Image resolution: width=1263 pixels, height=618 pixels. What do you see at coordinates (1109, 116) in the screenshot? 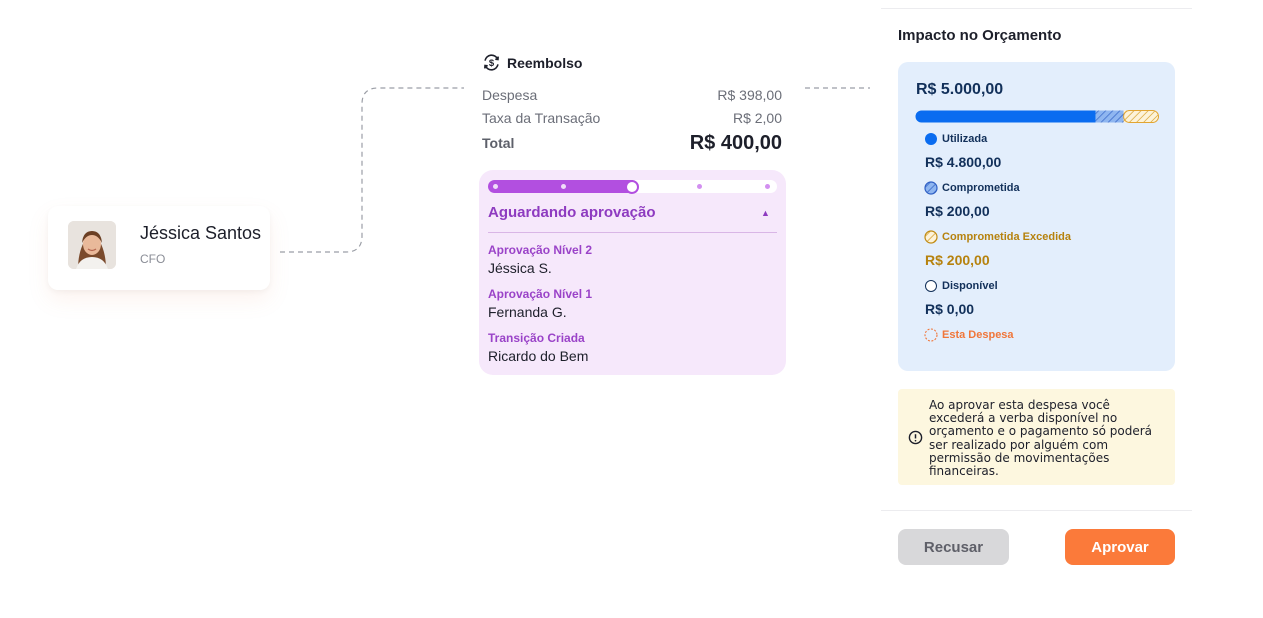
I see `budget-bar-committed` at bounding box center [1109, 116].